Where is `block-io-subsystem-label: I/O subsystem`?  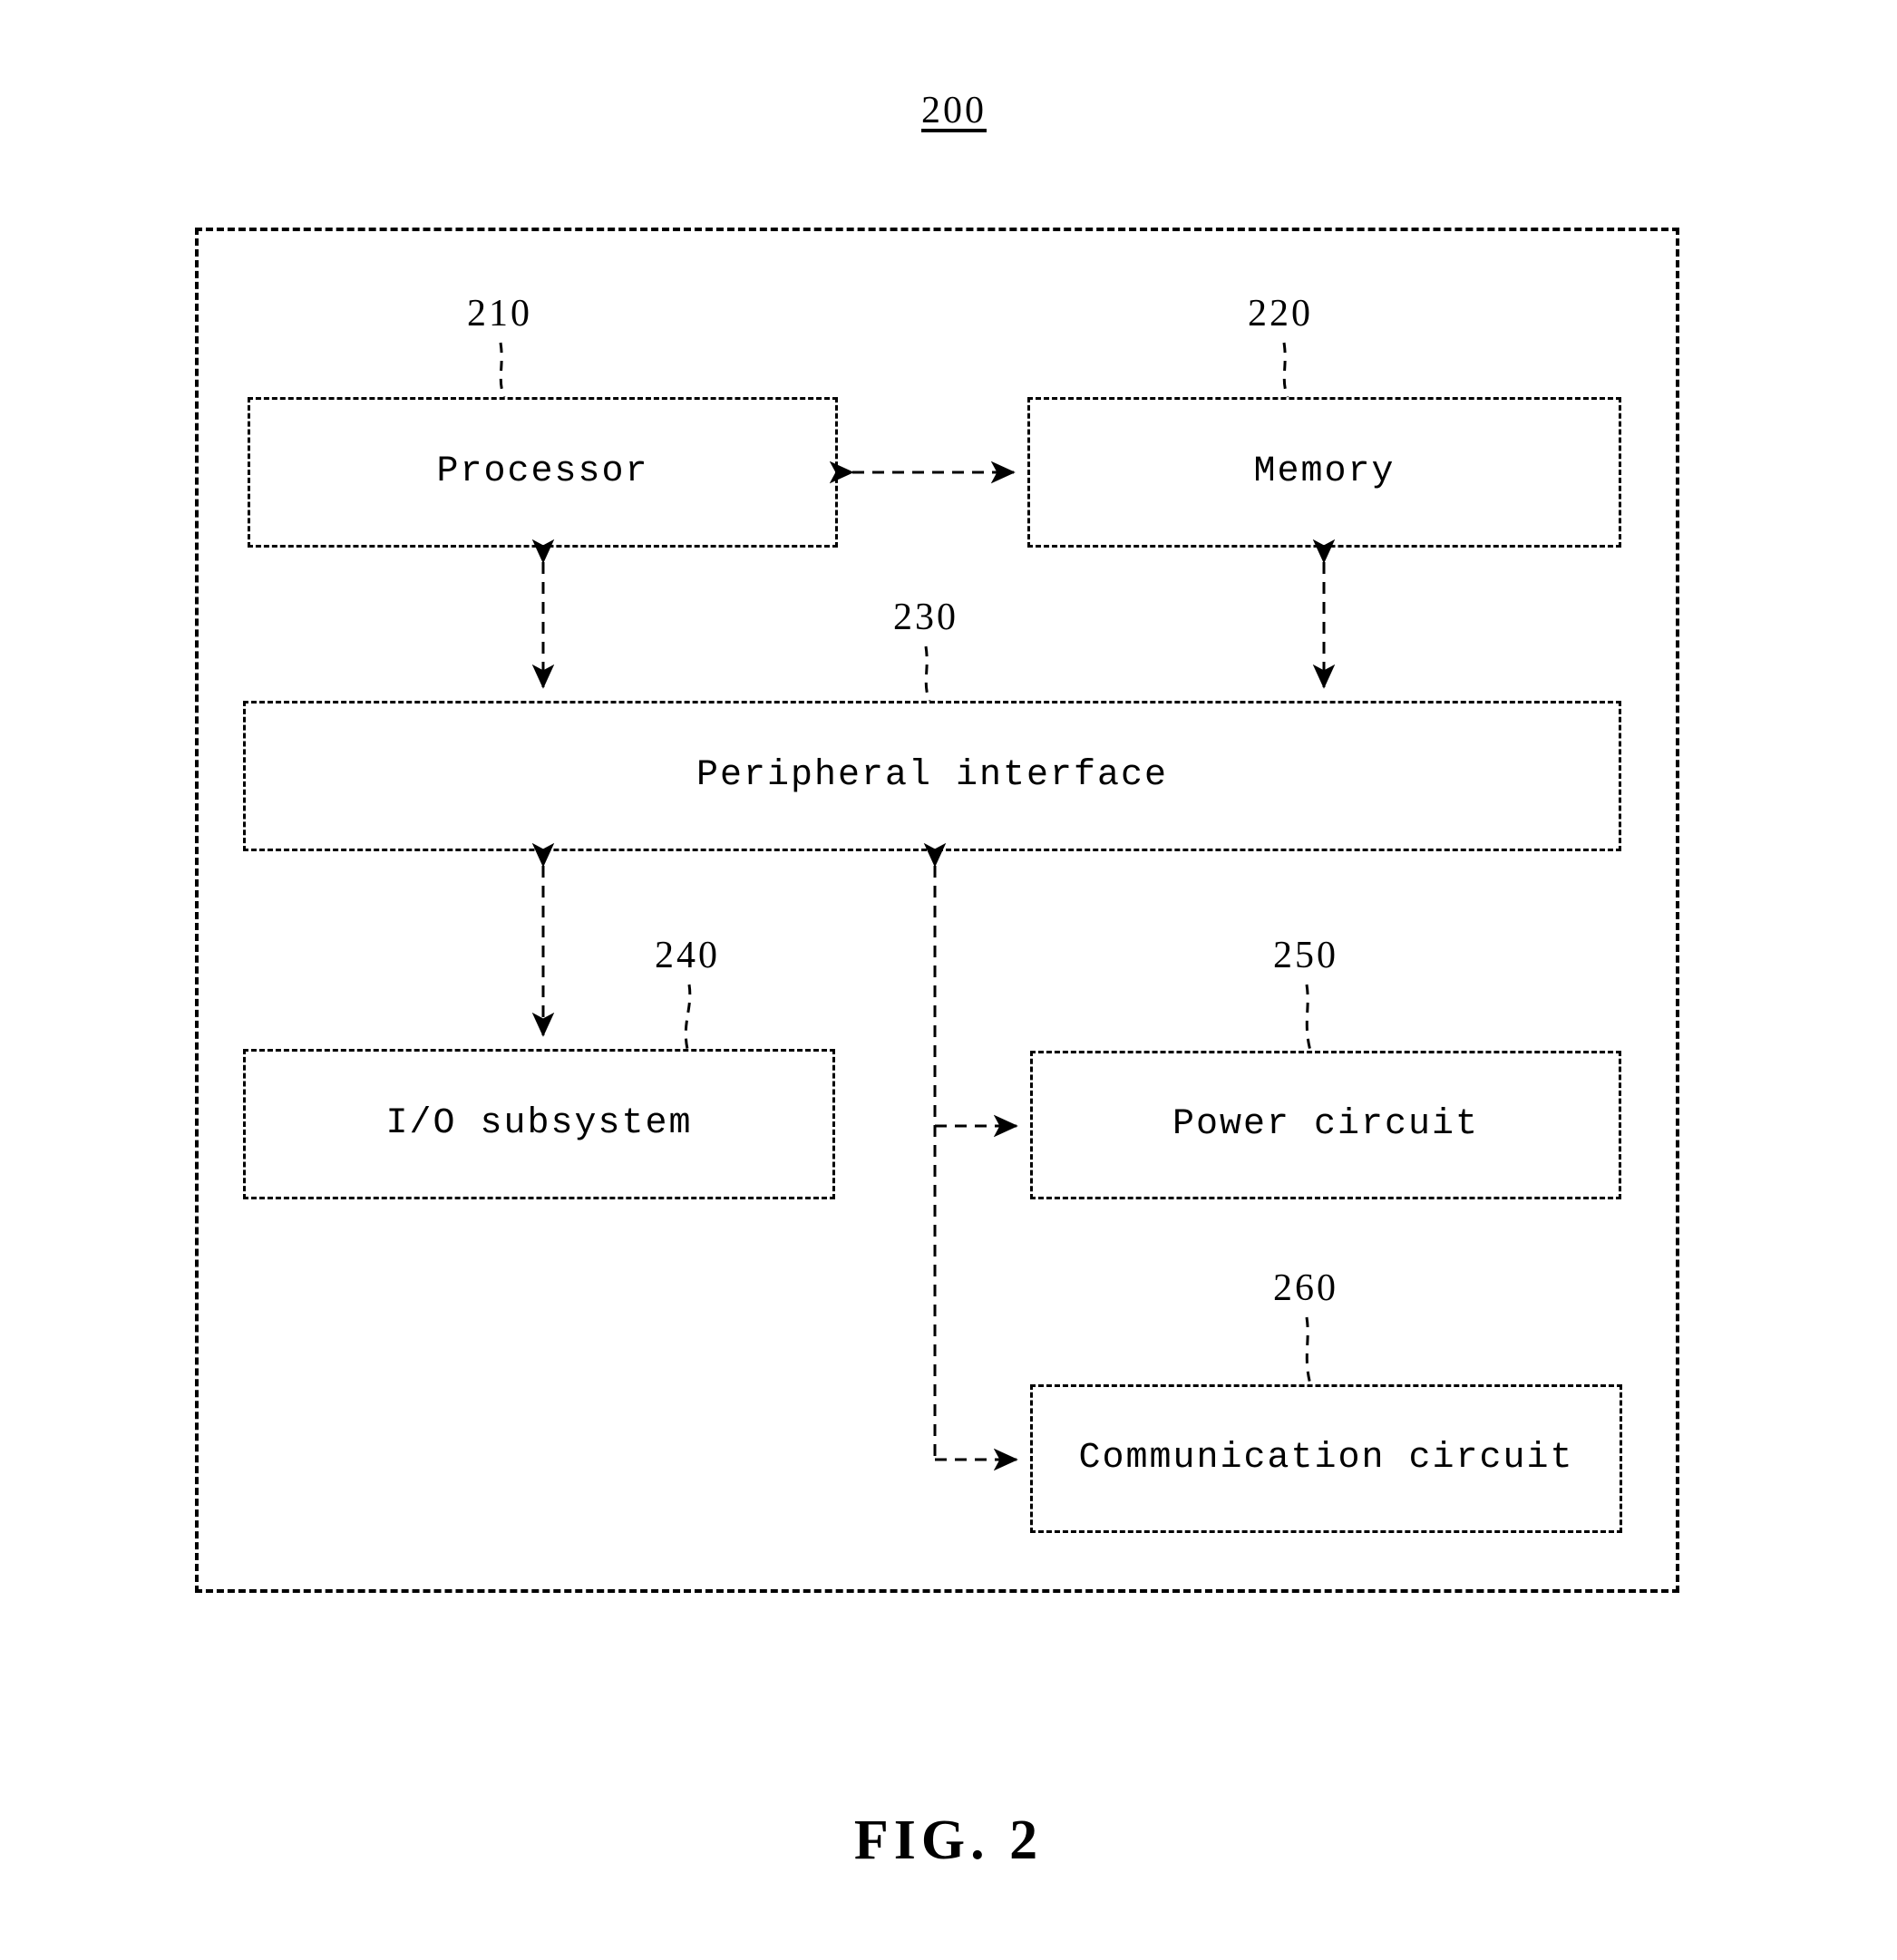 block-io-subsystem-label: I/O subsystem is located at coordinates (539, 1124).